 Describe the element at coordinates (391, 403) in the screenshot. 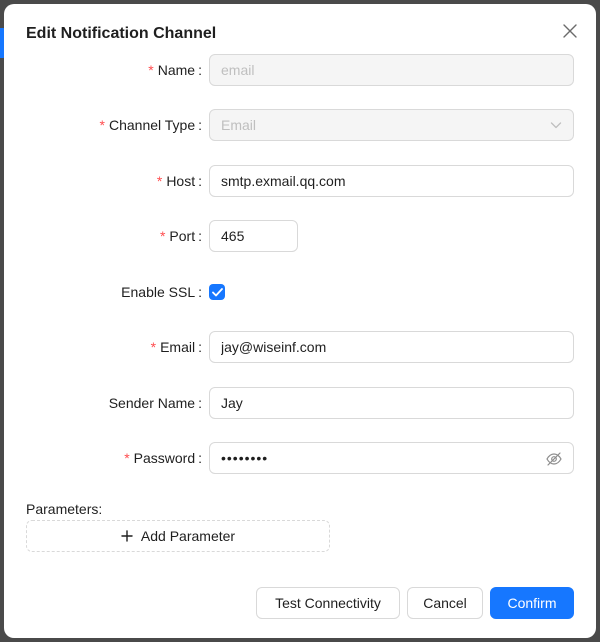

I see `sender-name-input` at that location.